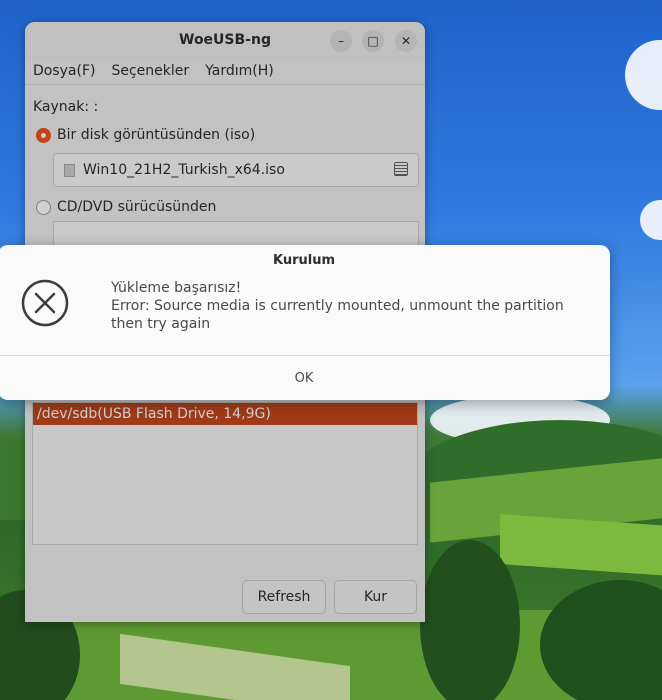  What do you see at coordinates (176, 288) in the screenshot?
I see `dialog-message-title: Yükleme başarısız!` at bounding box center [176, 288].